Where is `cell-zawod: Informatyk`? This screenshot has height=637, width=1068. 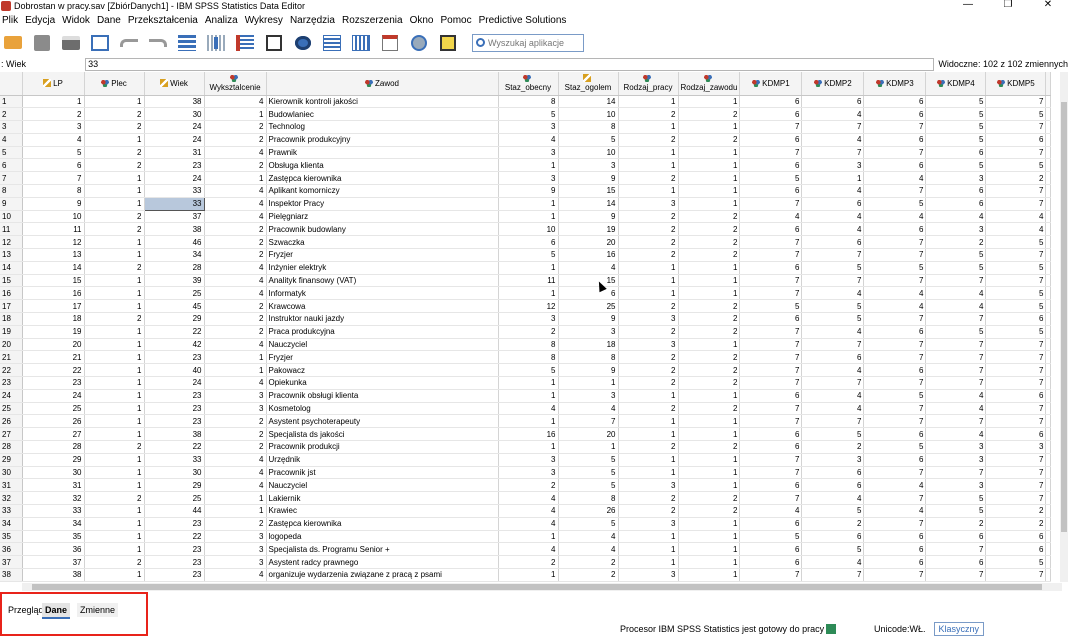
cell-zawod: Informatyk is located at coordinates (382, 293).